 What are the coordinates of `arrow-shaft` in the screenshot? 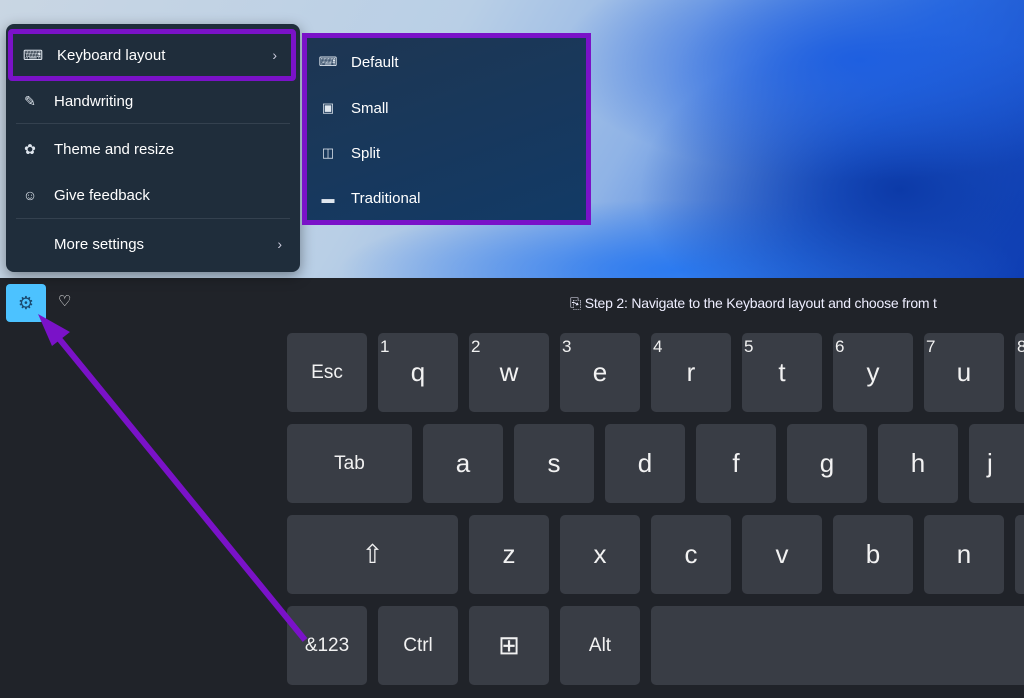 It's located at (178, 485).